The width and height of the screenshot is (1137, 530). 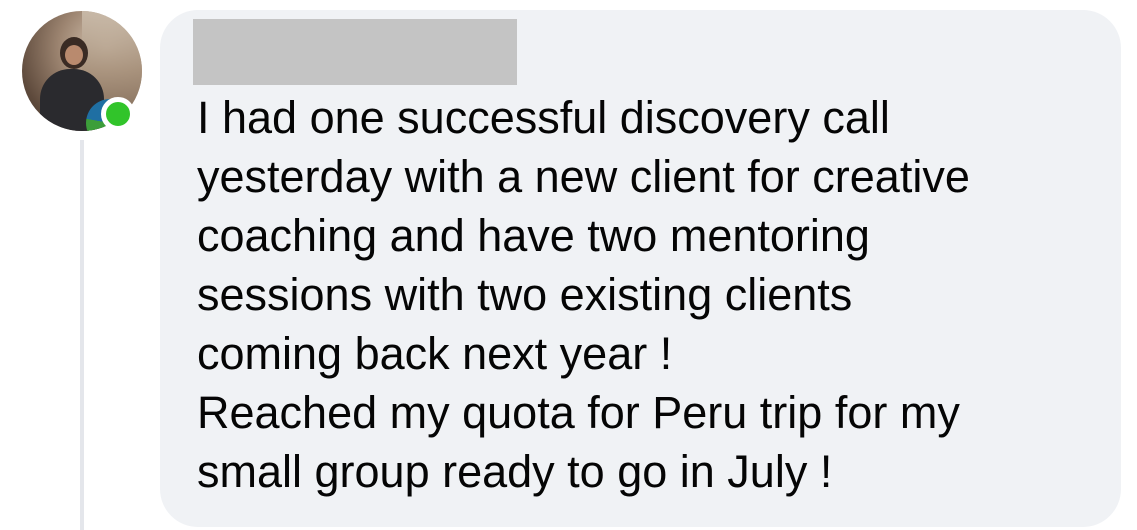 I want to click on comment-line: small group ready to go in July !, so click(x=515, y=471).